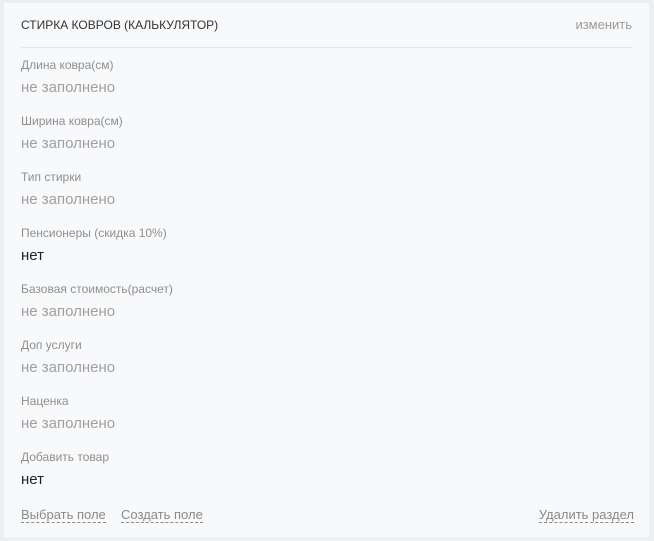 This screenshot has height=541, width=654. Describe the element at coordinates (586, 515) in the screenshot. I see `delete-section-link: Удалить раздел` at that location.